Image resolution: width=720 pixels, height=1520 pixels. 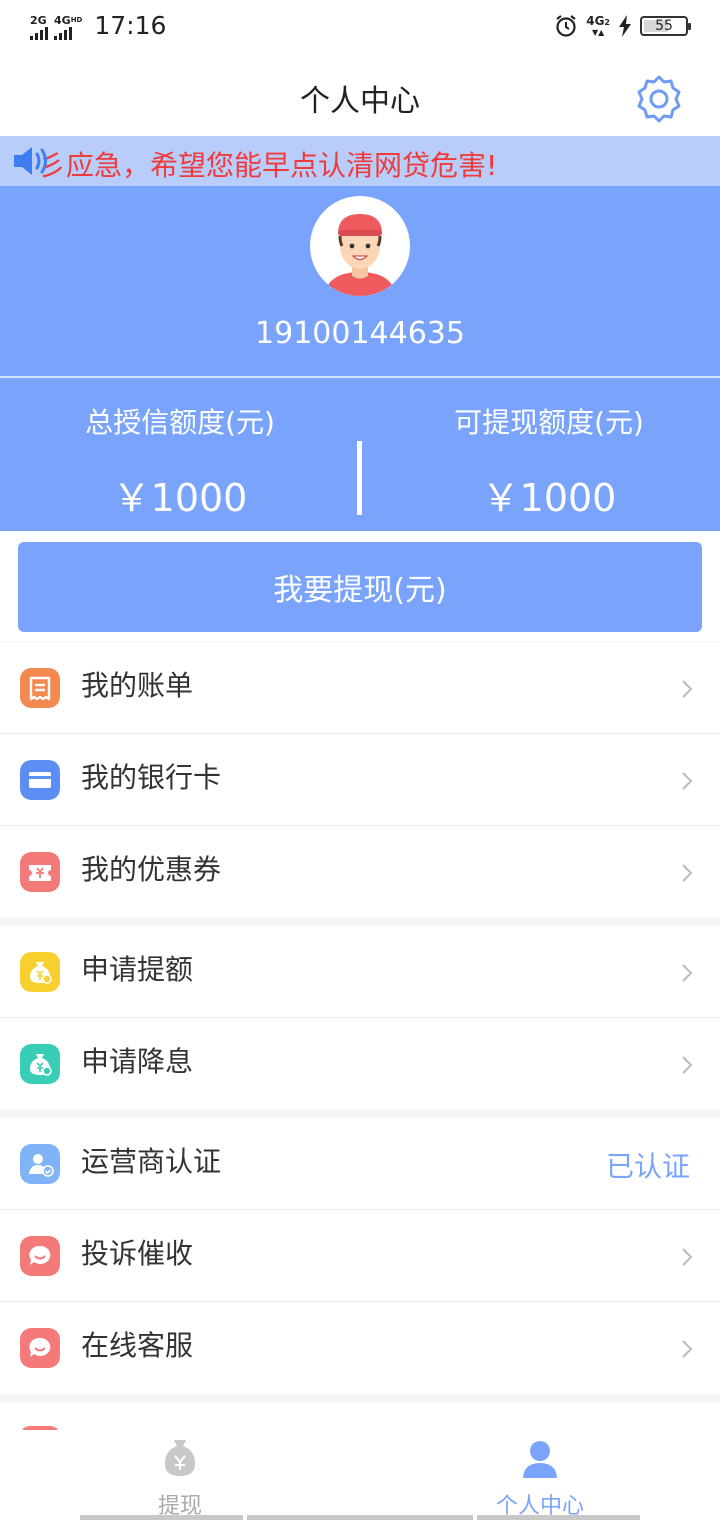 I want to click on network-label: 4G, so click(x=595, y=21).